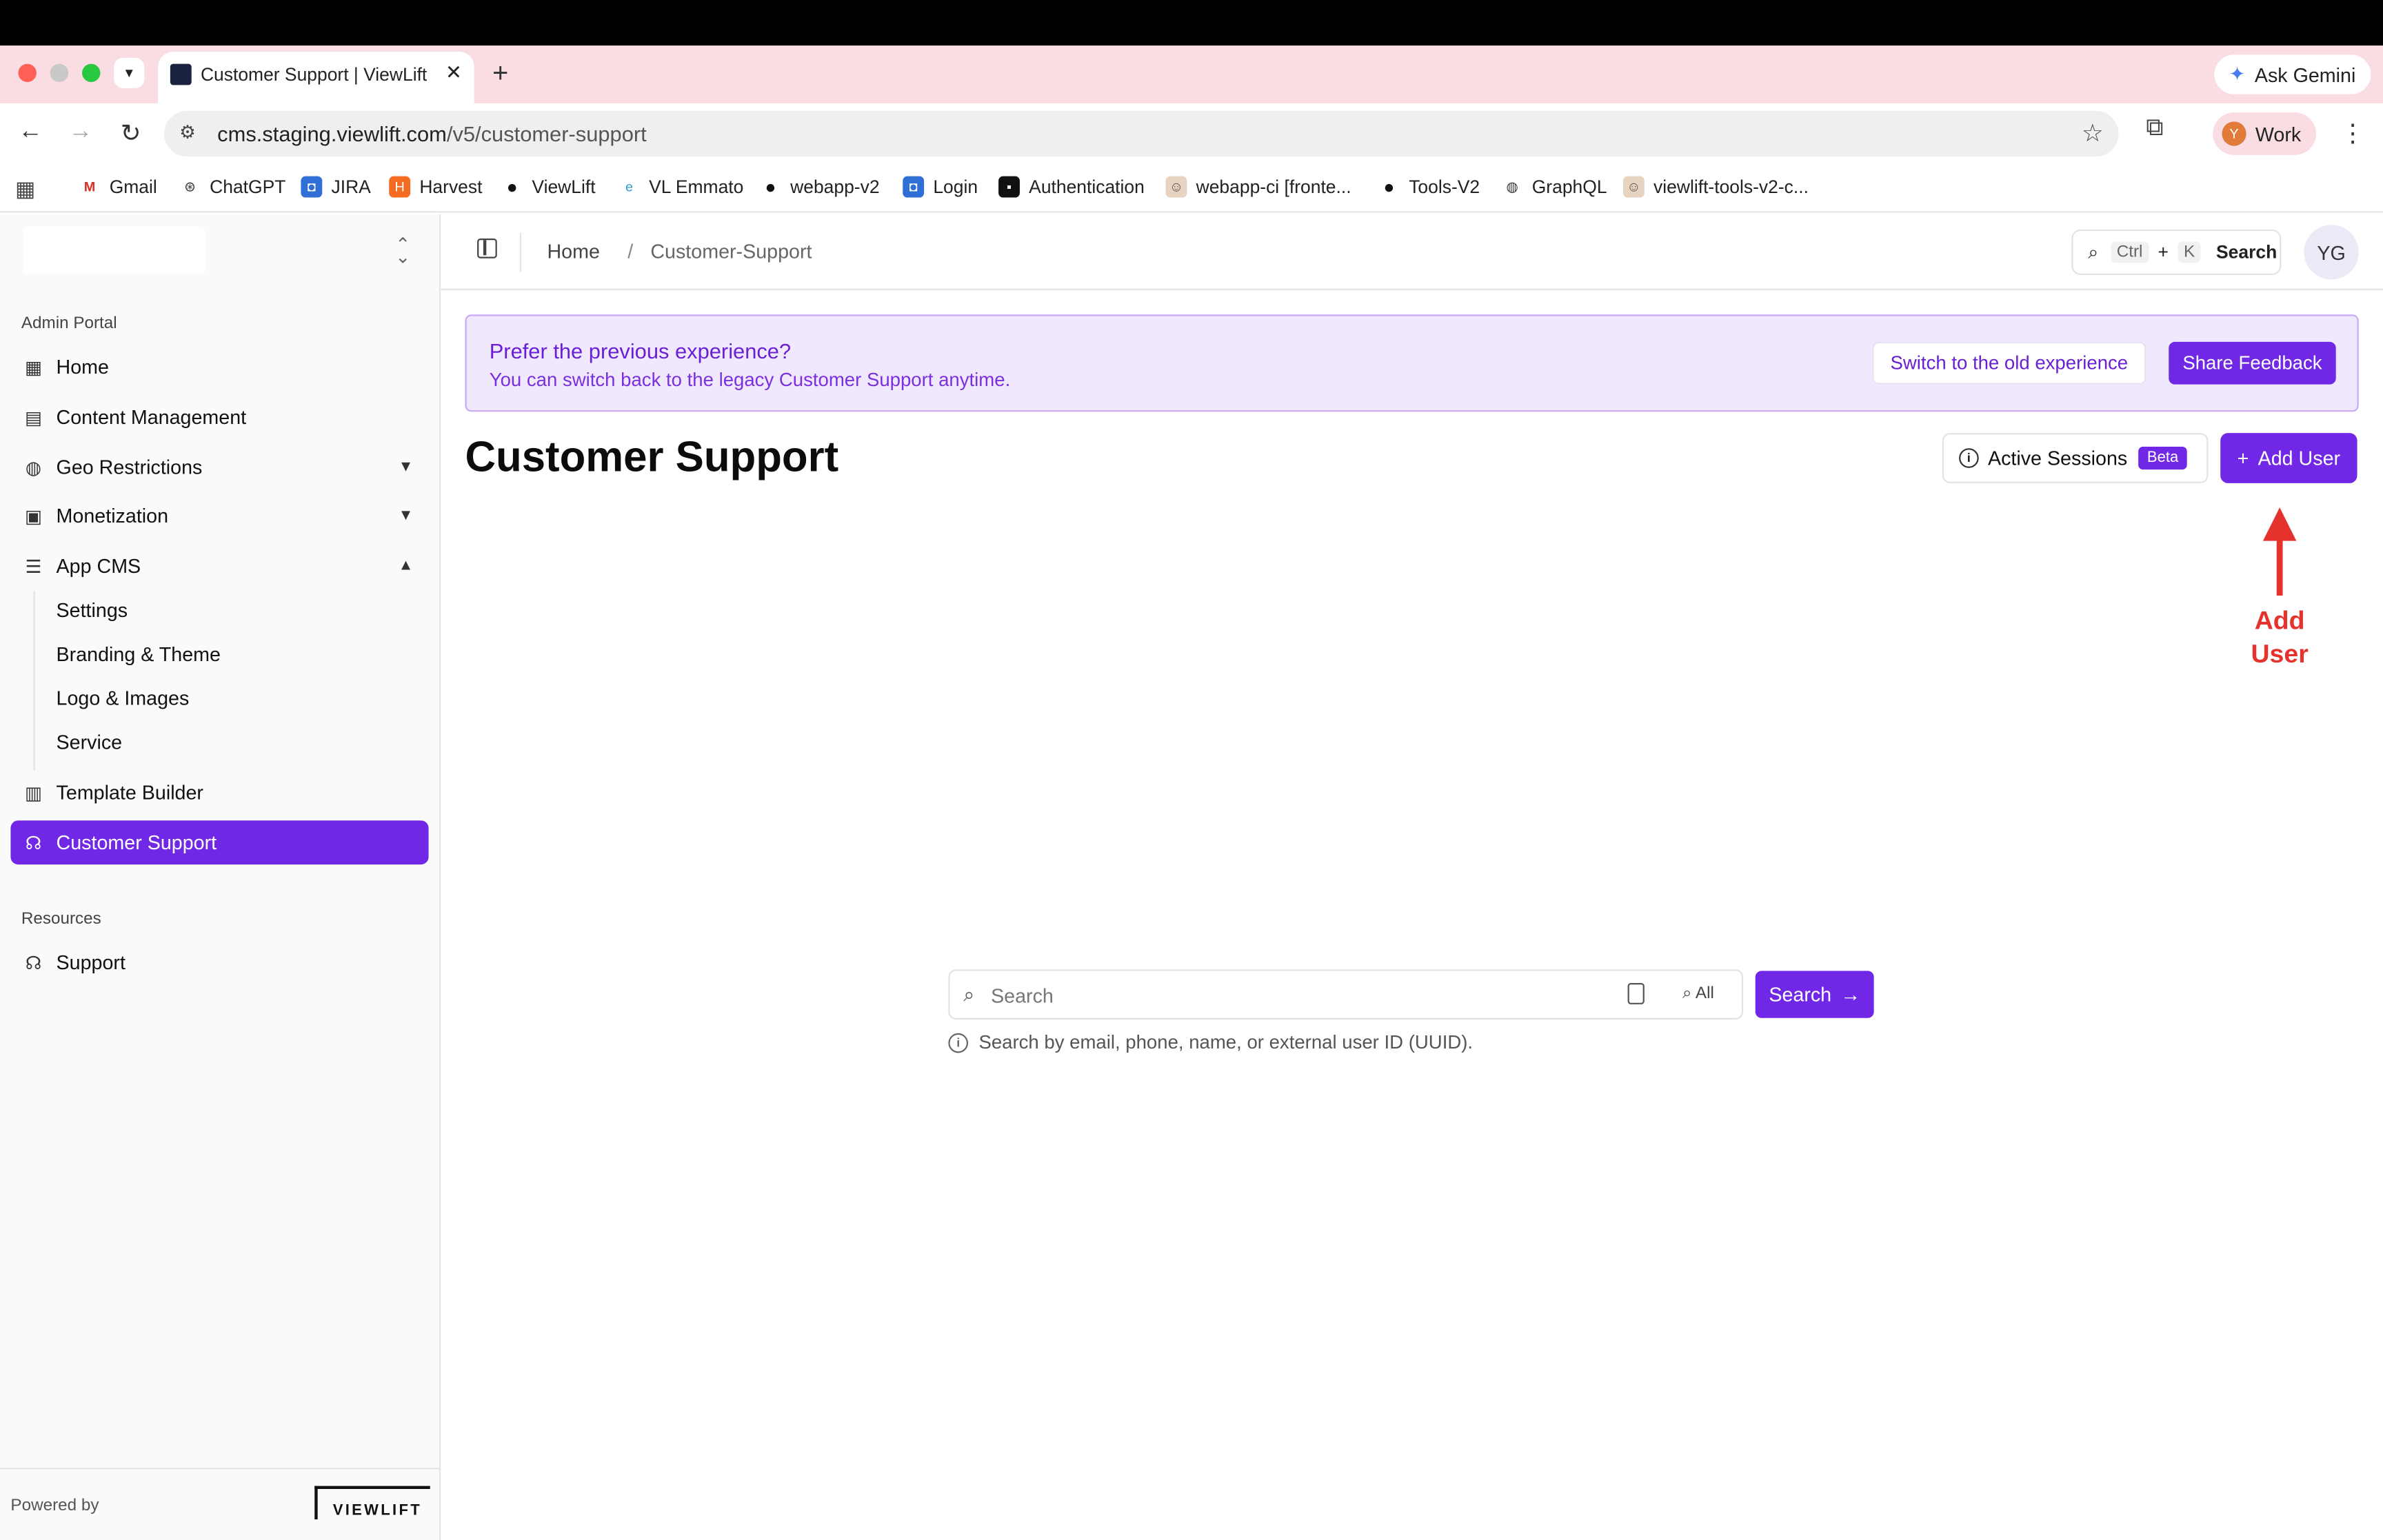 This screenshot has height=1540, width=2383. What do you see at coordinates (629, 187) in the screenshot?
I see `emmato-icon: e` at bounding box center [629, 187].